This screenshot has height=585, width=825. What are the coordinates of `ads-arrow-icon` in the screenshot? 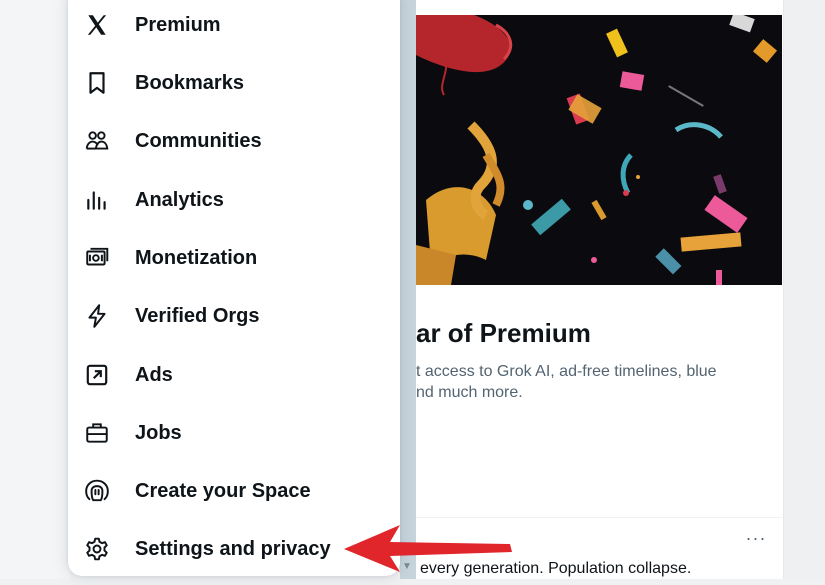 It's located at (97, 375).